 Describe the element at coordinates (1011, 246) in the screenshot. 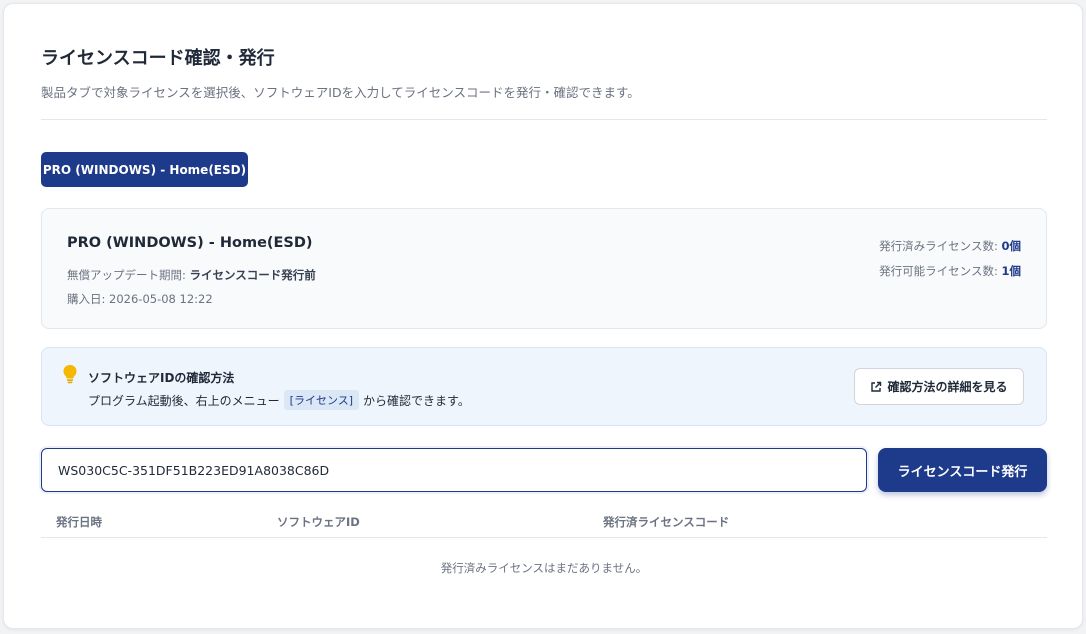

I see `issued-count-value: 0個` at that location.